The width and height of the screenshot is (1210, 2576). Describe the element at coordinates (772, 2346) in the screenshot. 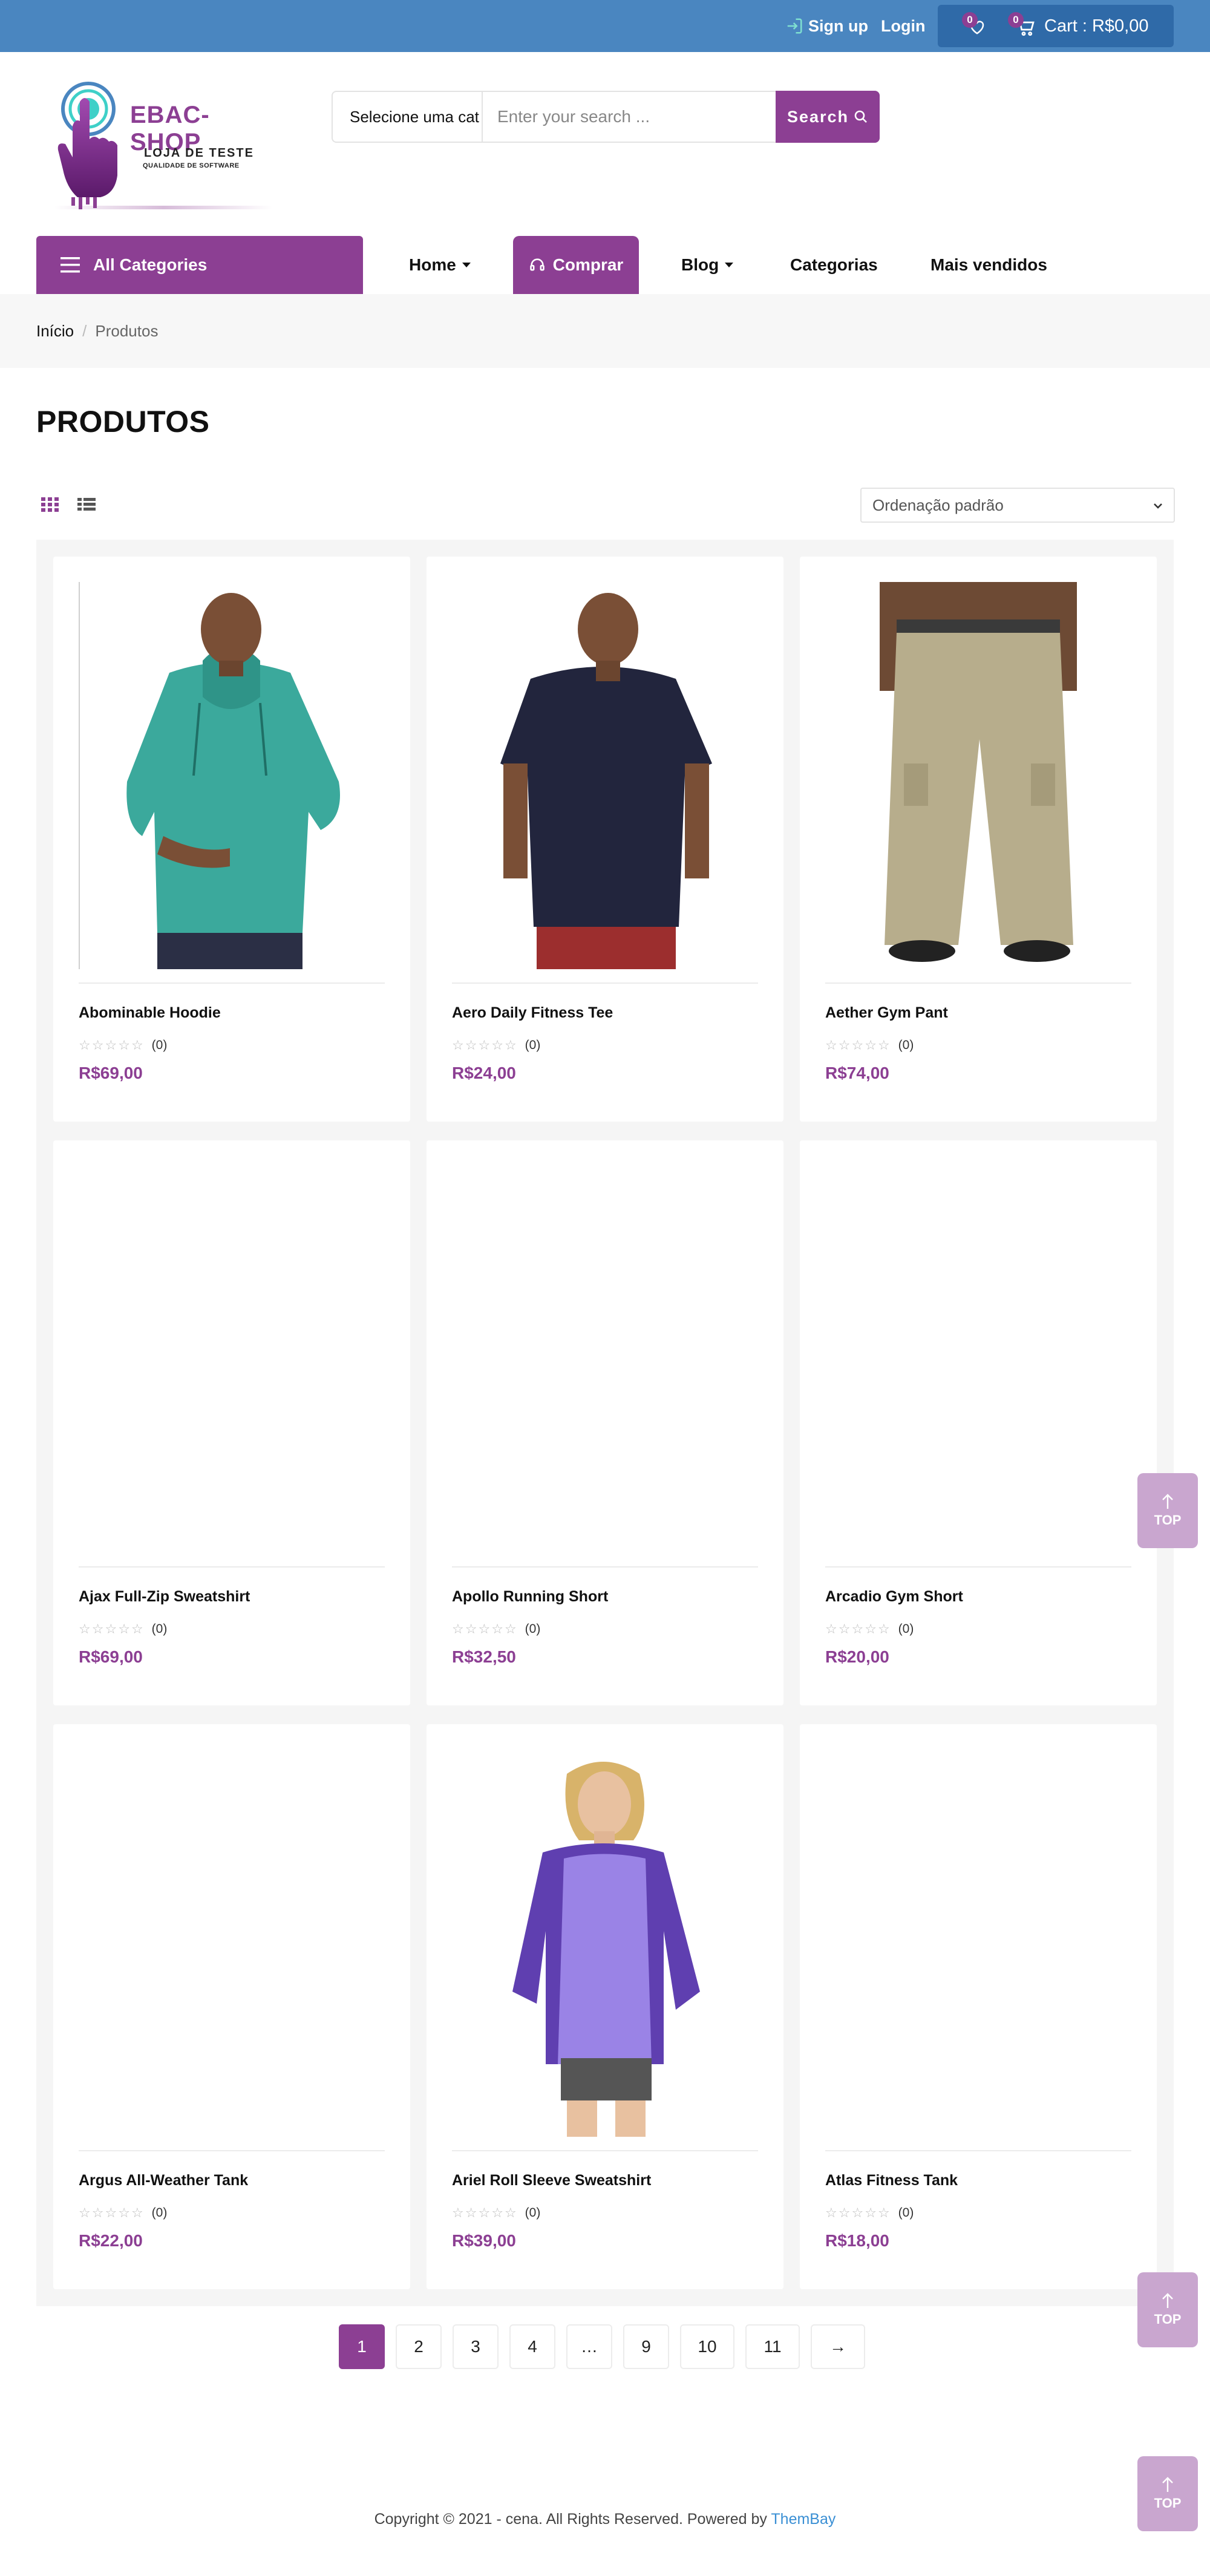

I see `page-11-button: 11` at that location.